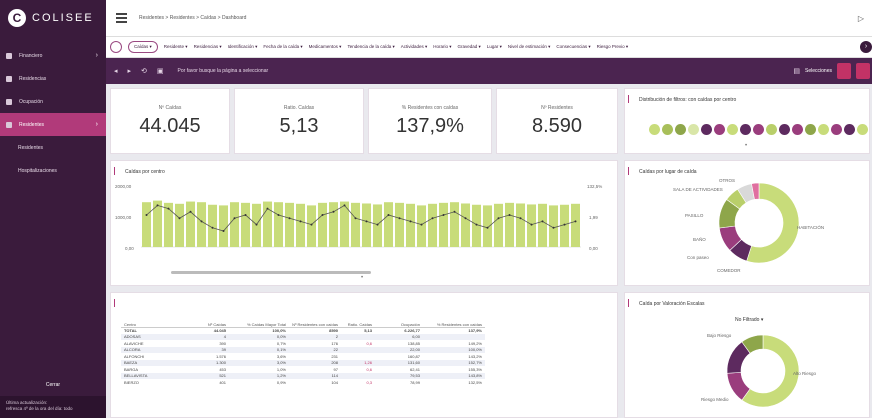 The height and width of the screenshot is (418, 872). I want to click on clear-icon: ⟲, so click(144, 71).